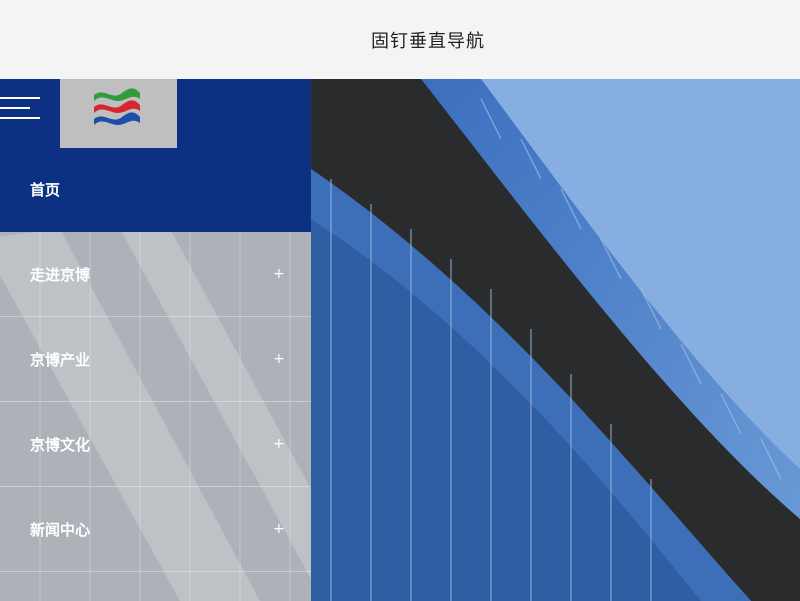  Describe the element at coordinates (60, 529) in the screenshot. I see `nav-item-label: 新闻中心` at that location.